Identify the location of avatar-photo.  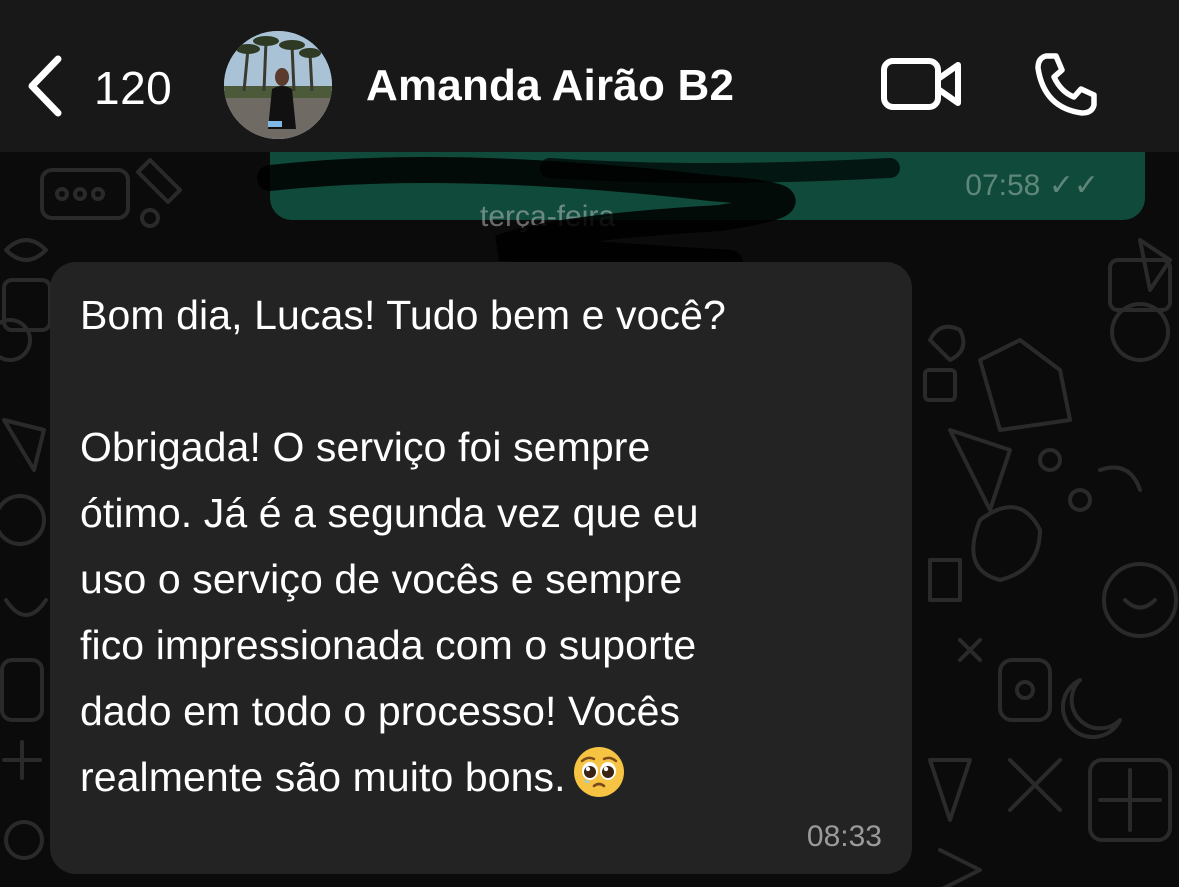
(278, 85).